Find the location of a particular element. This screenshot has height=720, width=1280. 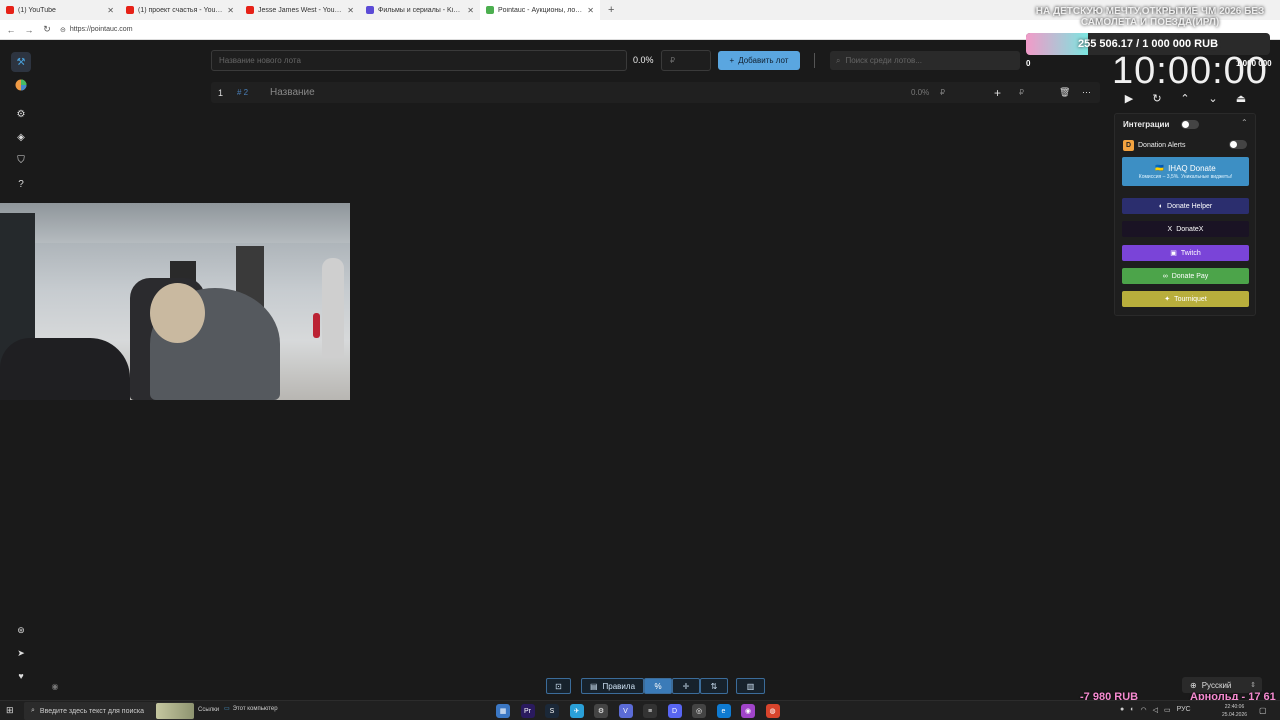

history-button: ▥ is located at coordinates (750, 686).